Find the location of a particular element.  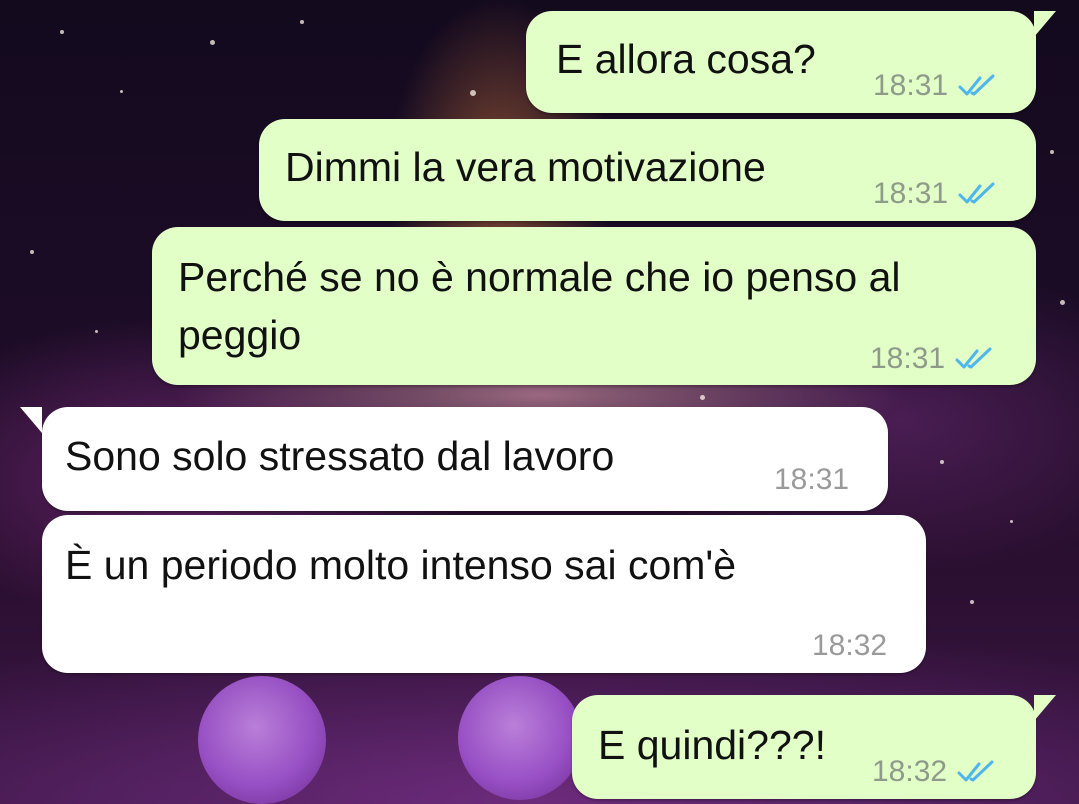

message-text-line: Perché se no è normale che io penso al is located at coordinates (539, 277).